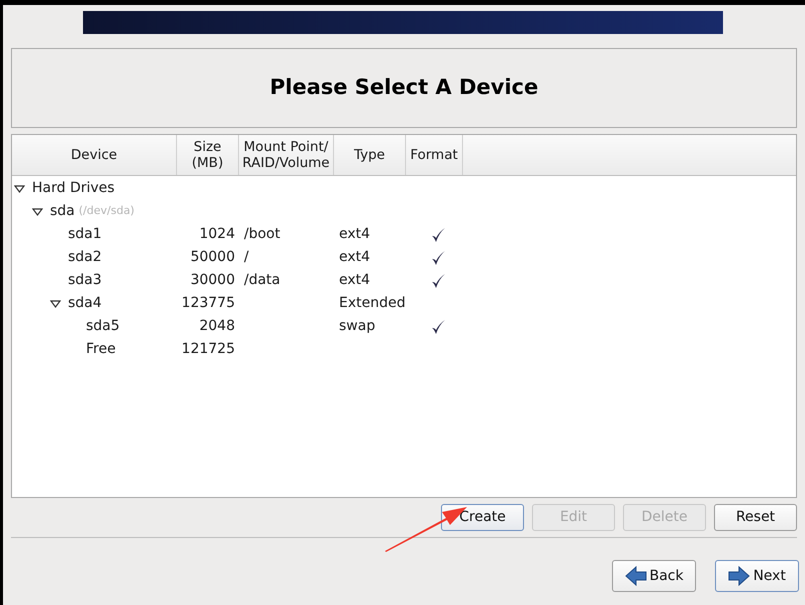  I want to click on device-name: Hard Drives, so click(73, 188).